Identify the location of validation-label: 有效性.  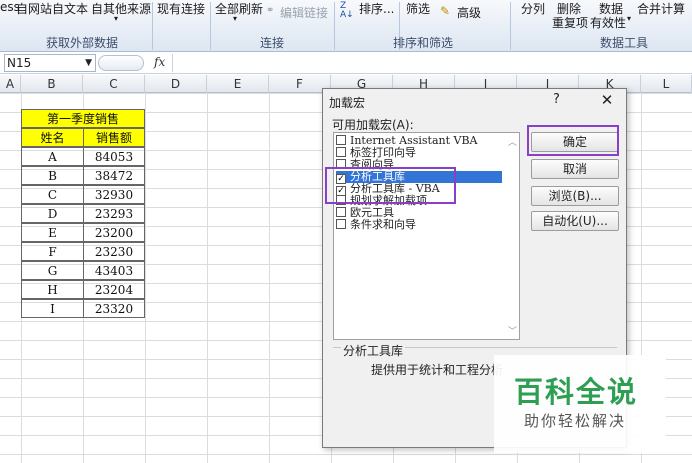
(608, 22).